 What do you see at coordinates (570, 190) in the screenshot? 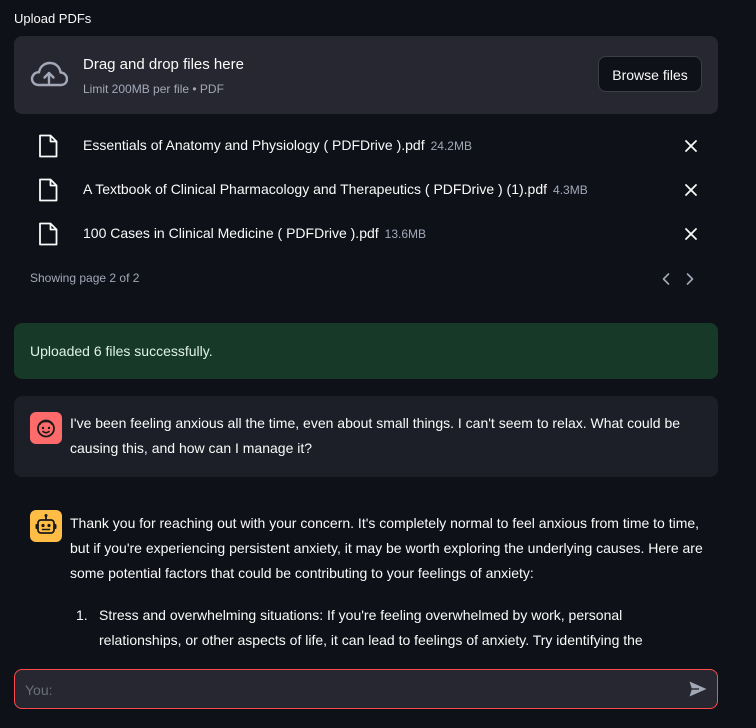
I see `file-size: 4.3MB` at bounding box center [570, 190].